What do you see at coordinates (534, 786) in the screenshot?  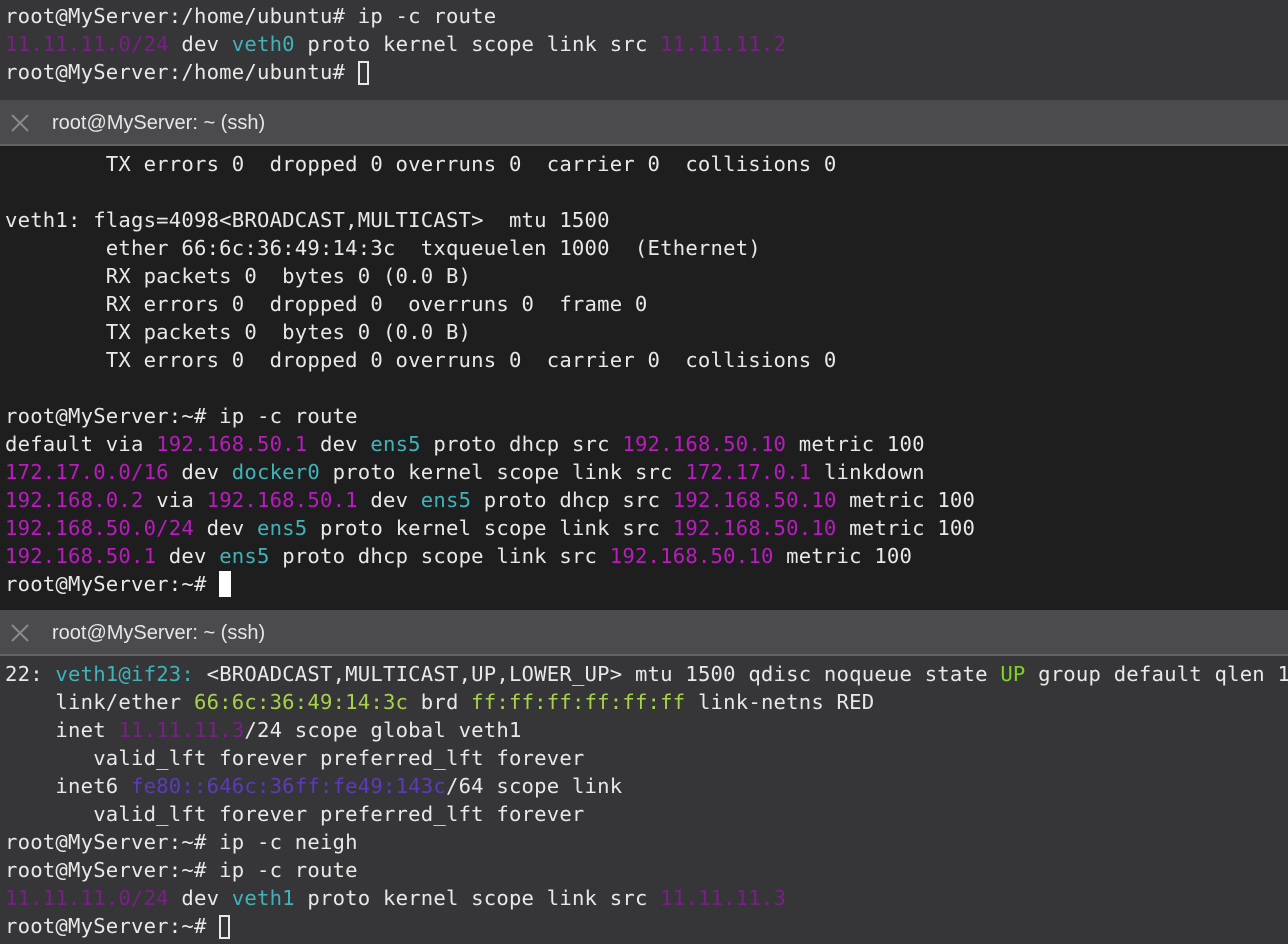 I see `link-text: /64 scope link` at bounding box center [534, 786].